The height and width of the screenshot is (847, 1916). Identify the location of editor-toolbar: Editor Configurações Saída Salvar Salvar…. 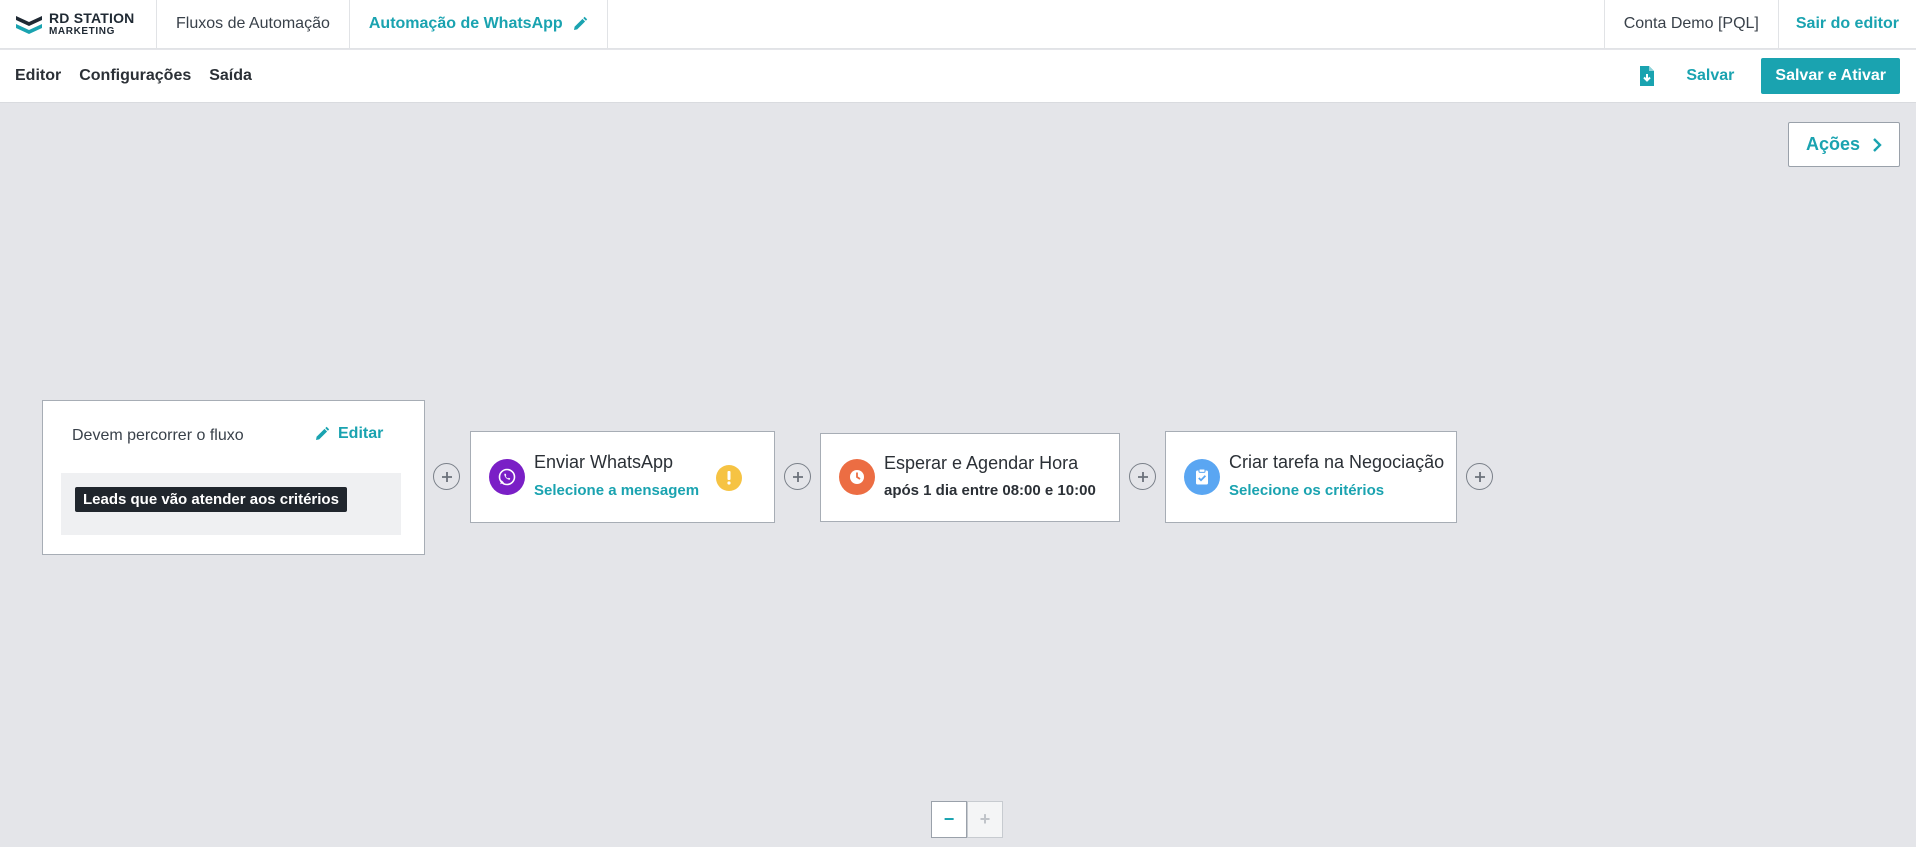
(958, 76).